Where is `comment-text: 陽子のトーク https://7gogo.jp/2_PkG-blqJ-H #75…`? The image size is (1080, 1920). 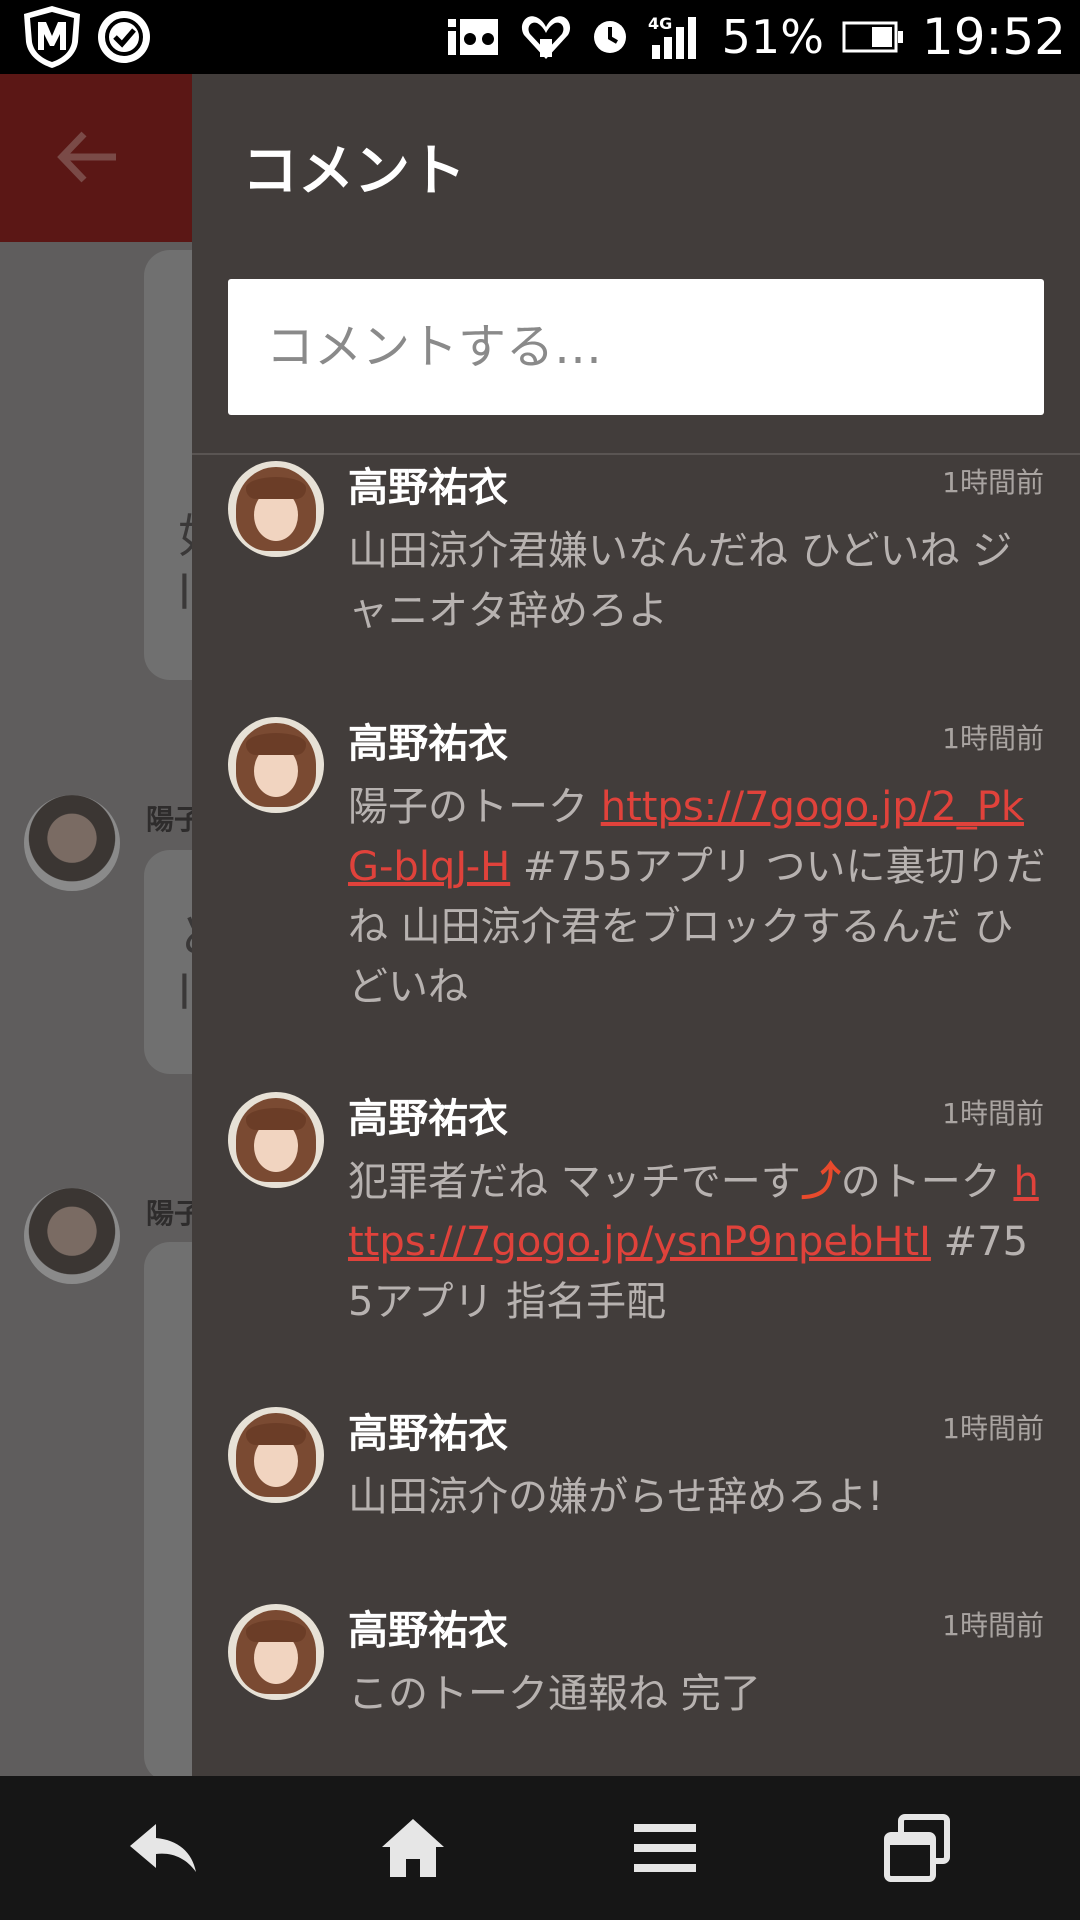 comment-text: 陽子のトーク https://7gogo.jp/2_PkG-blqJ-H #75… is located at coordinates (698, 897).